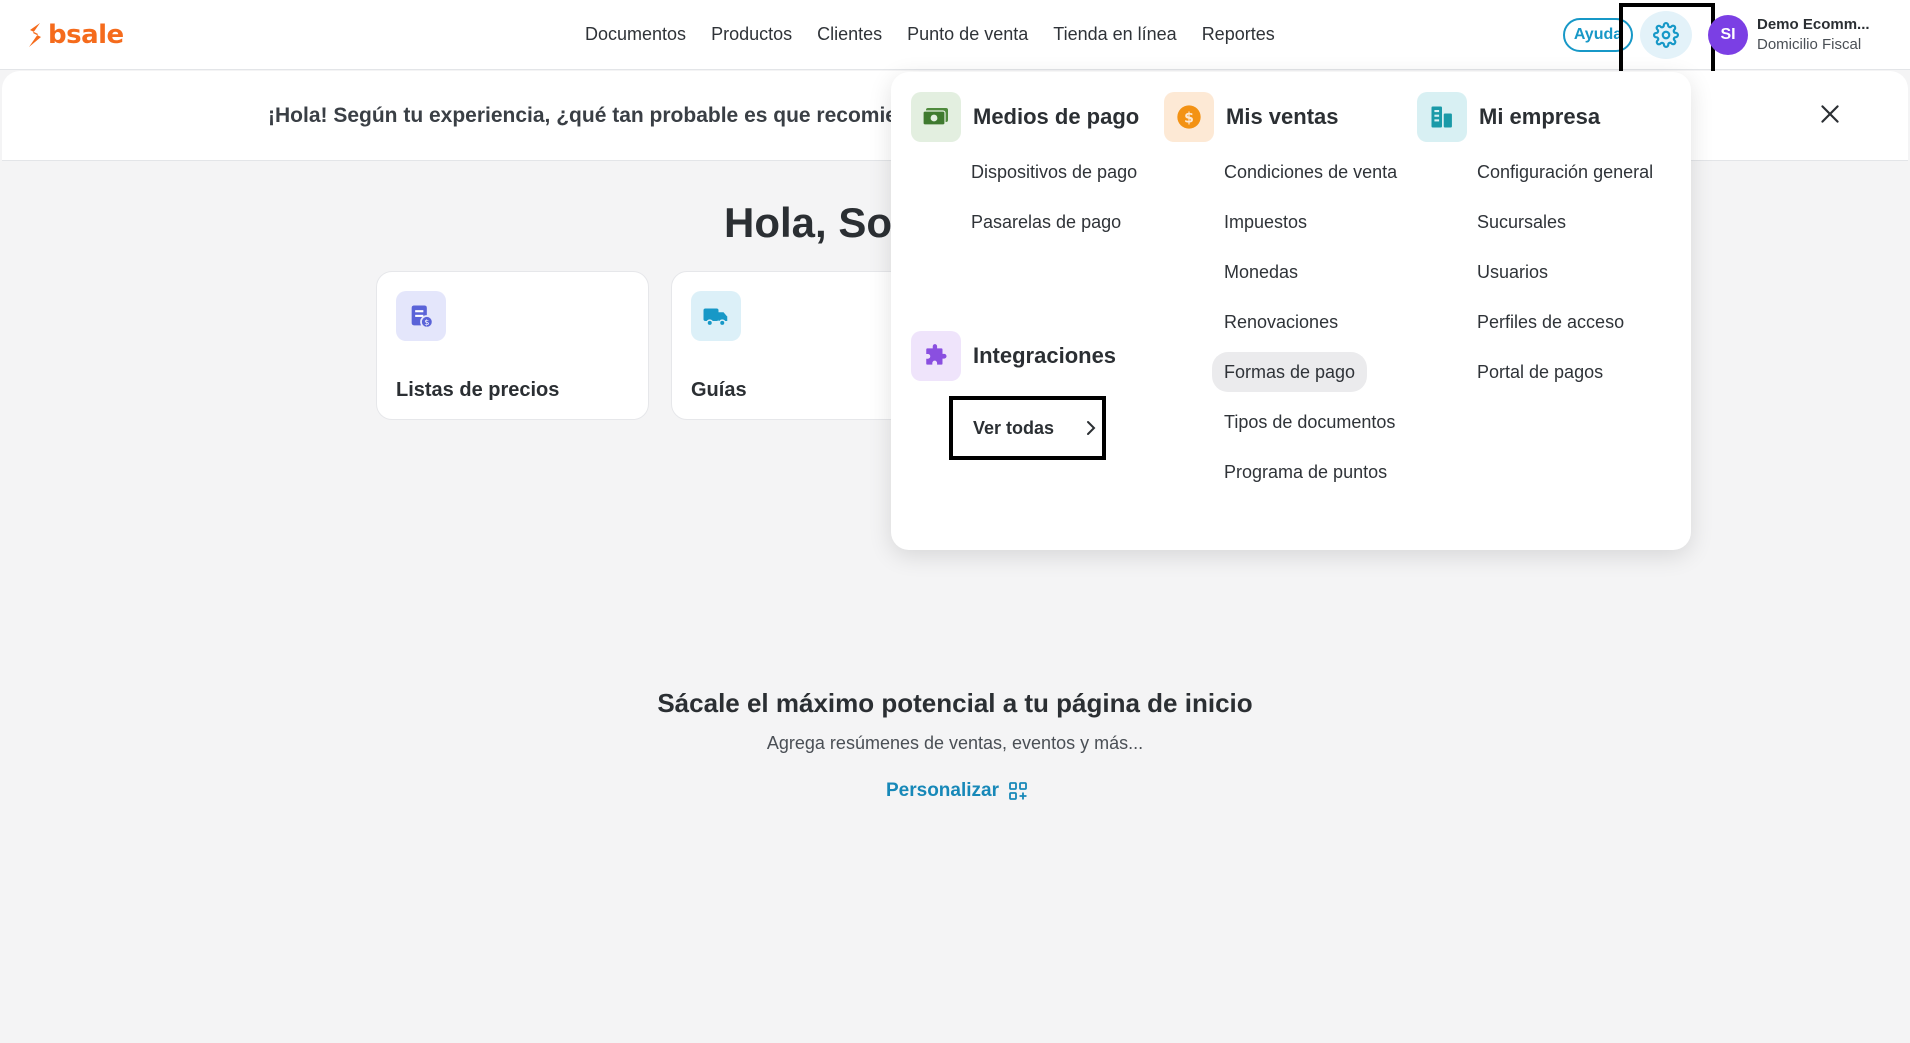 This screenshot has height=1043, width=1910. Describe the element at coordinates (512, 345) in the screenshot. I see `card-listas-de-precios: $ Listas de precios` at that location.